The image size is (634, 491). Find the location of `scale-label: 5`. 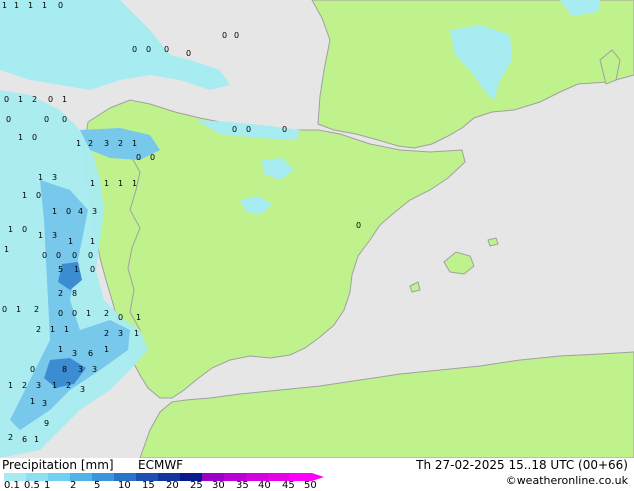

scale-label: 5 is located at coordinates (97, 485).